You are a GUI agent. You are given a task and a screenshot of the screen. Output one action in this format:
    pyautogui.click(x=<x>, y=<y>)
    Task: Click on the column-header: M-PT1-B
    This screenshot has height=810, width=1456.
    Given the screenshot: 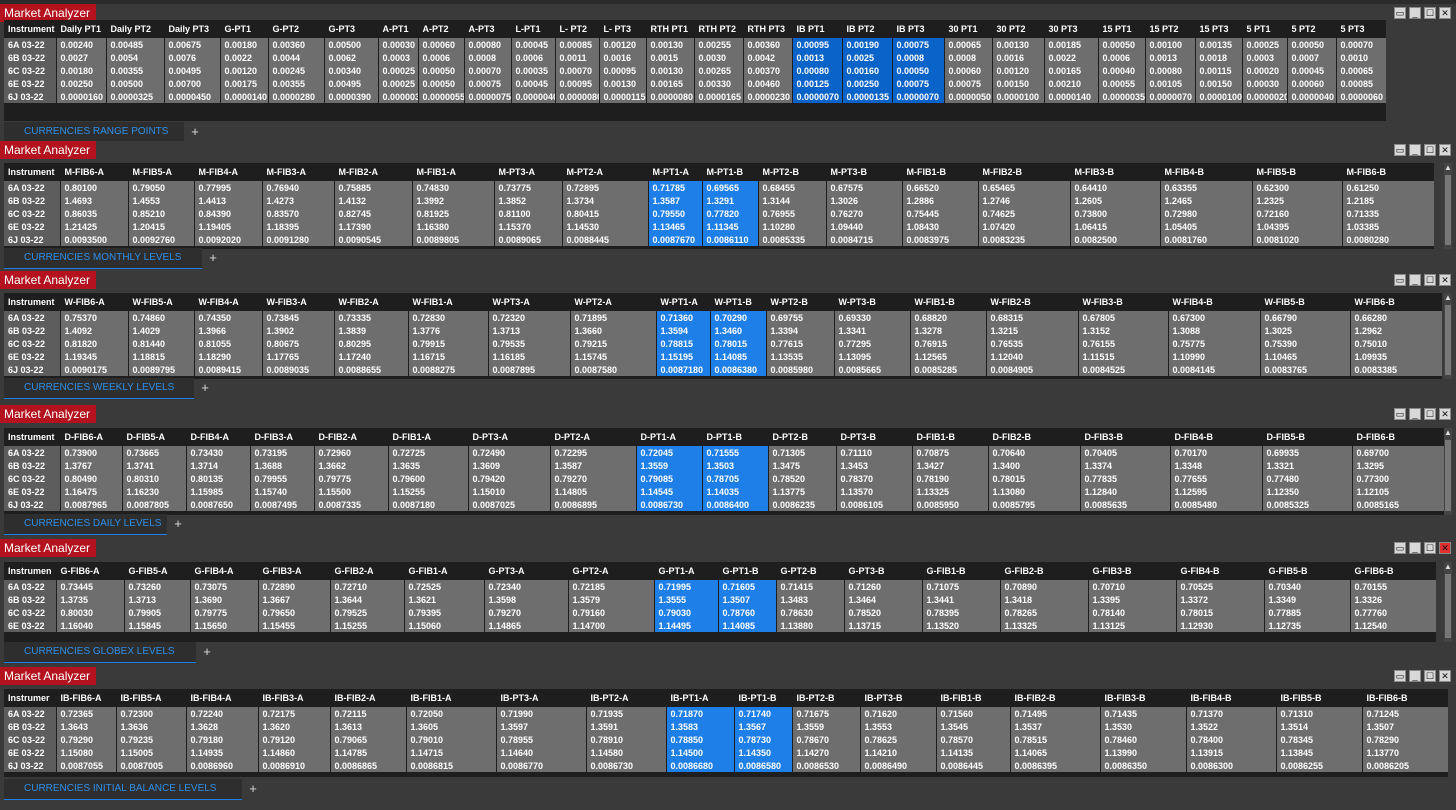 What is the action you would take?
    pyautogui.click(x=730, y=172)
    